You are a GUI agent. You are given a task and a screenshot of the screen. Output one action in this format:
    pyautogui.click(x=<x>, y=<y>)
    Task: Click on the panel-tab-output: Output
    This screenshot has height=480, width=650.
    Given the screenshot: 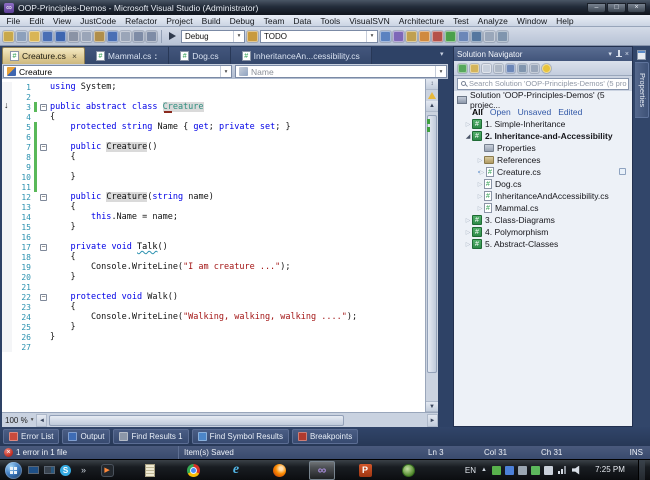 What is the action you would take?
    pyautogui.click(x=86, y=436)
    